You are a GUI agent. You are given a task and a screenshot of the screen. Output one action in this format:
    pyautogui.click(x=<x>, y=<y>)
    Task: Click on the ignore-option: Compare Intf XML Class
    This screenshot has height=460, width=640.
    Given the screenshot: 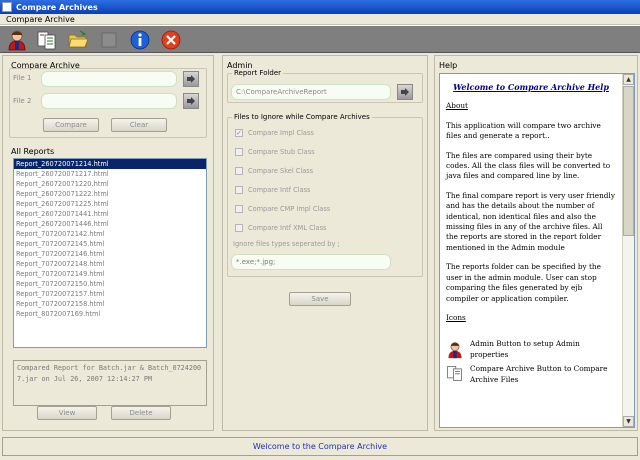 What is the action you would take?
    pyautogui.click(x=282, y=227)
    